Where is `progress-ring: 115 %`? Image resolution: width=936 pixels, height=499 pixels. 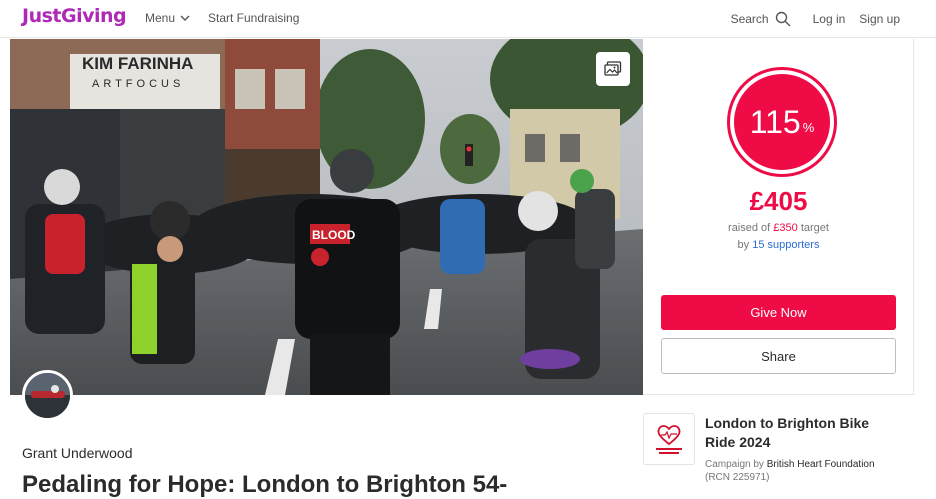 progress-ring: 115 % is located at coordinates (782, 122).